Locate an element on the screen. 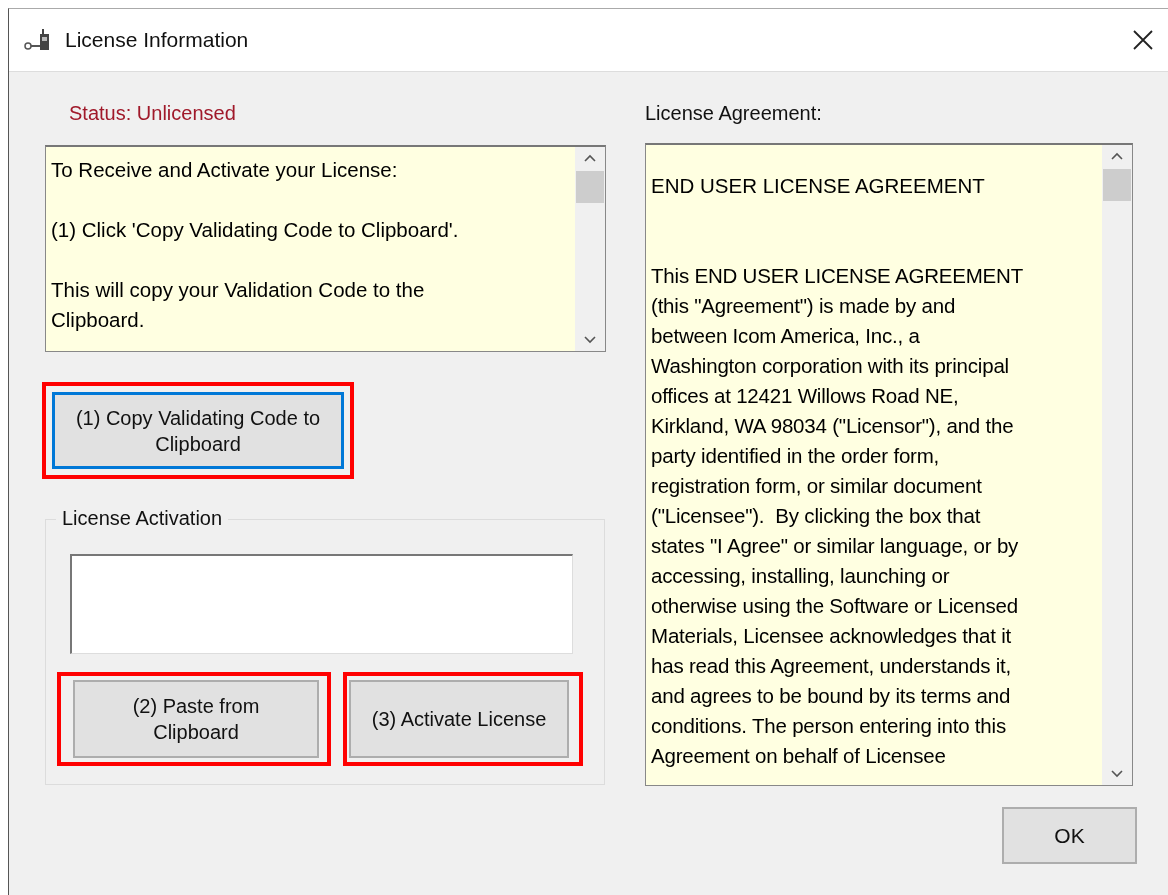 Image resolution: width=1168 pixels, height=895 pixels. instruction-text: To Receive and Activate your License: is located at coordinates (225, 170).